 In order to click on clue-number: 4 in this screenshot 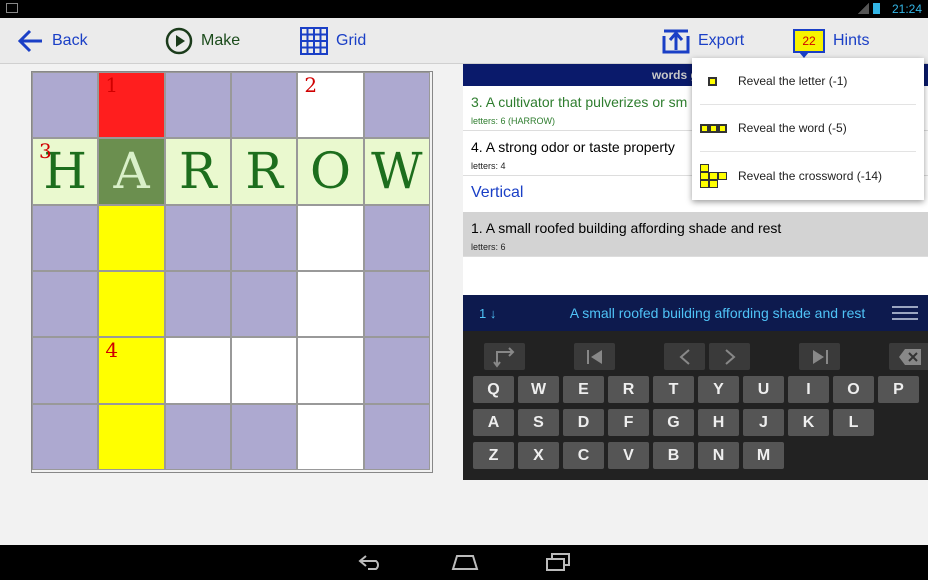, I will do `click(112, 350)`.